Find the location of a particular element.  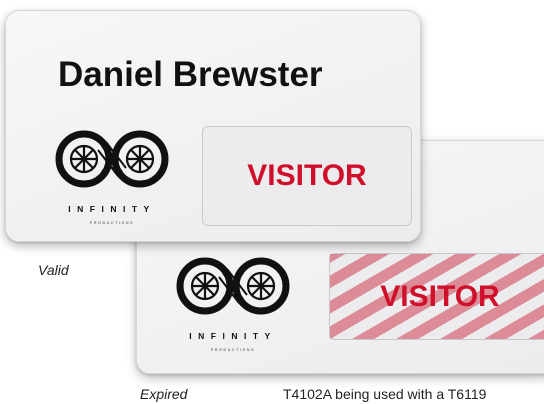

caption-valid: Valid is located at coordinates (53, 270).